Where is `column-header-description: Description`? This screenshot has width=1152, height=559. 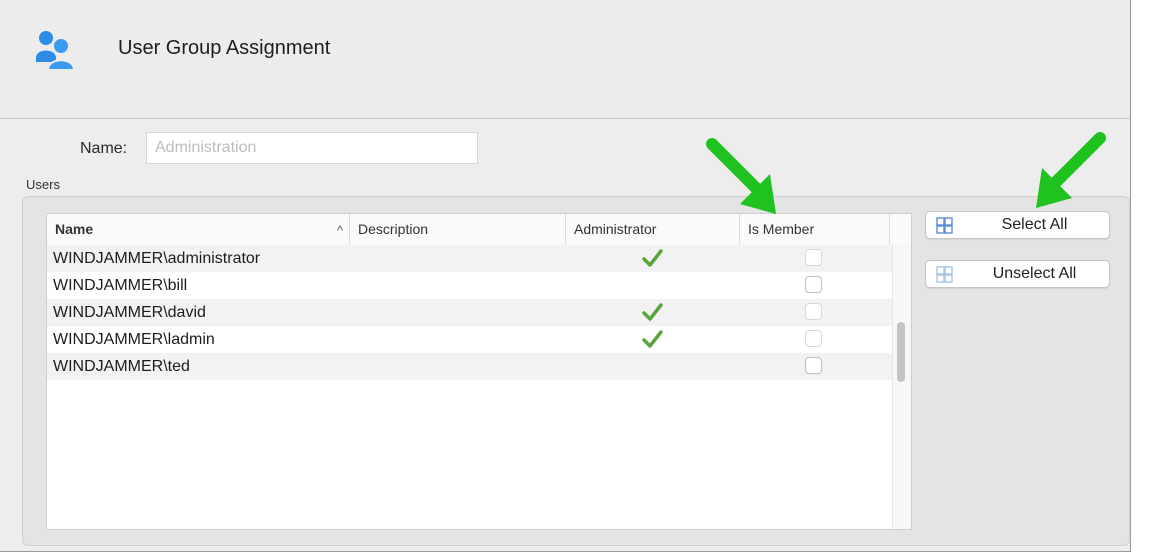 column-header-description: Description is located at coordinates (458, 229).